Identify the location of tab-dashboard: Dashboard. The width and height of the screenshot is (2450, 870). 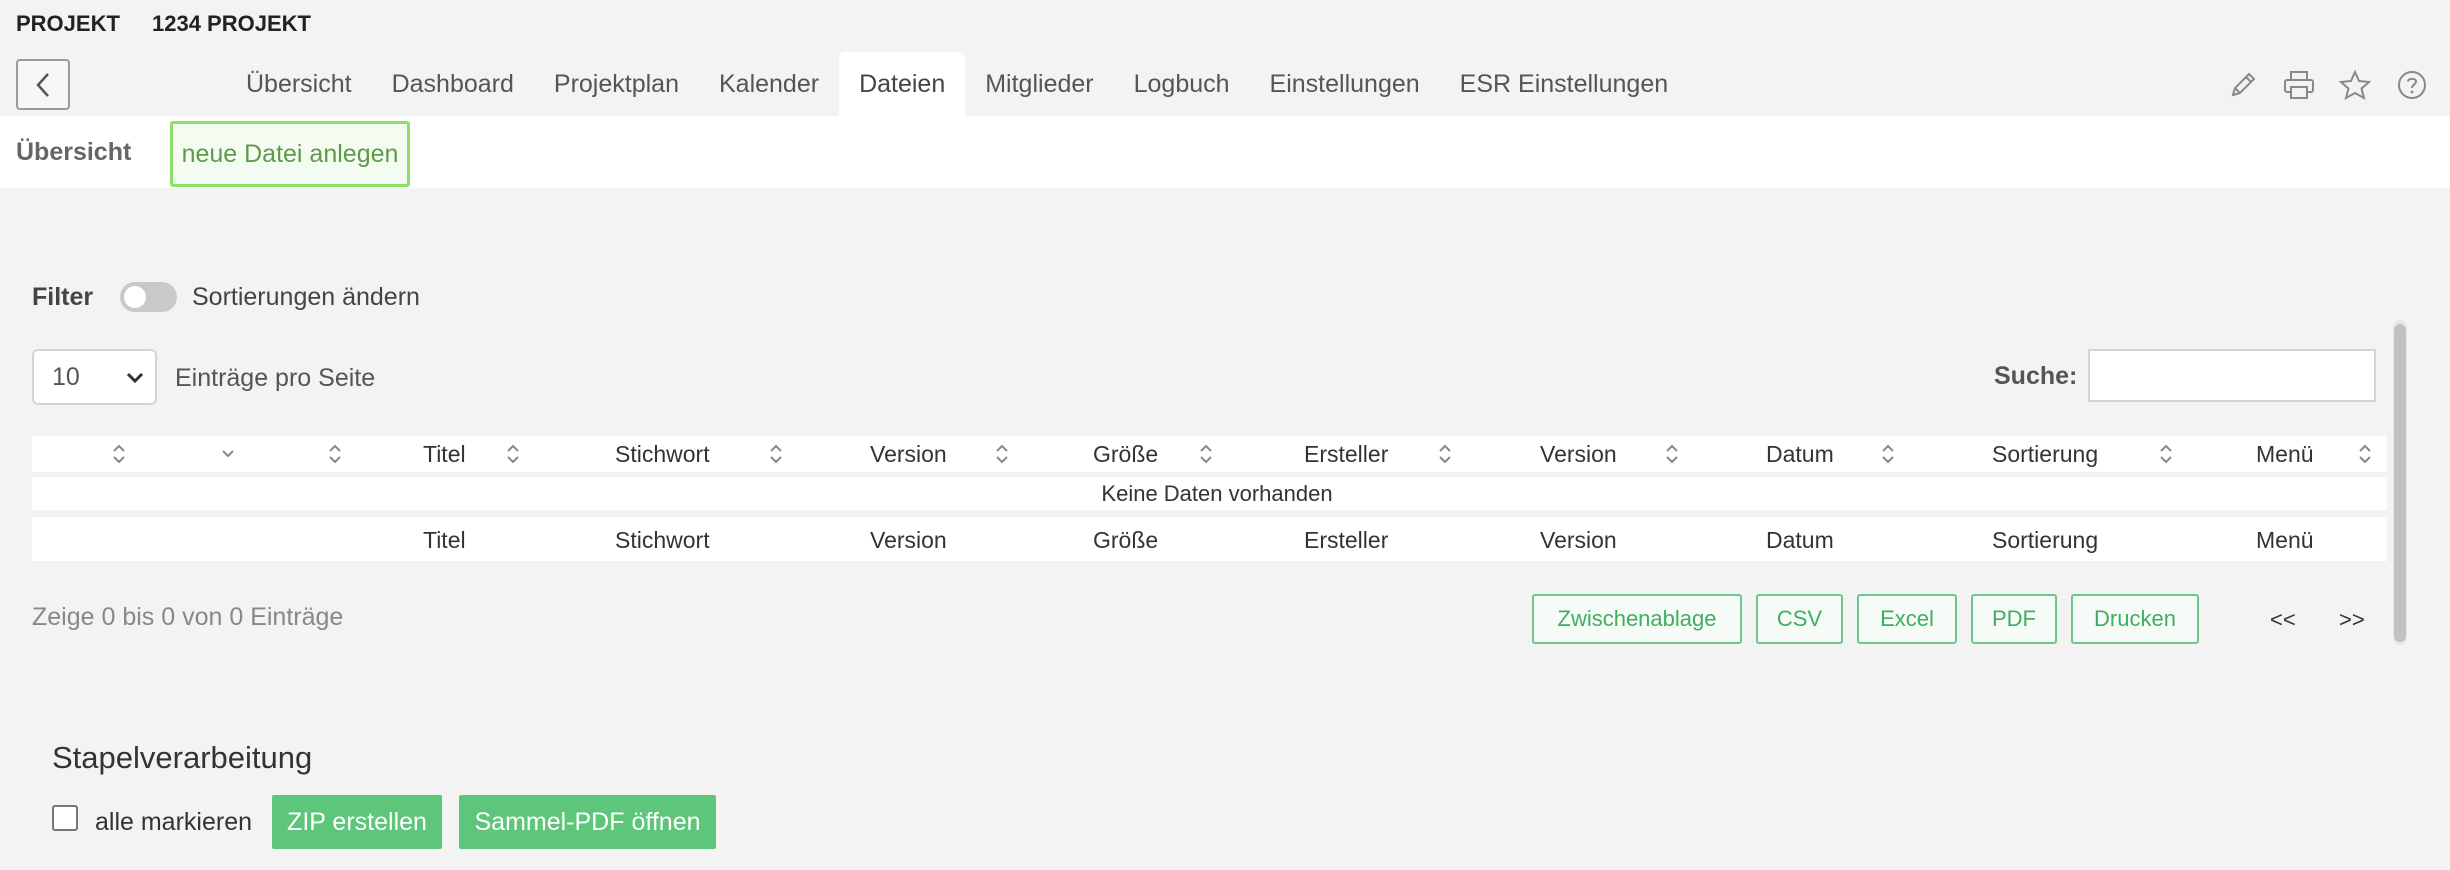
(453, 84).